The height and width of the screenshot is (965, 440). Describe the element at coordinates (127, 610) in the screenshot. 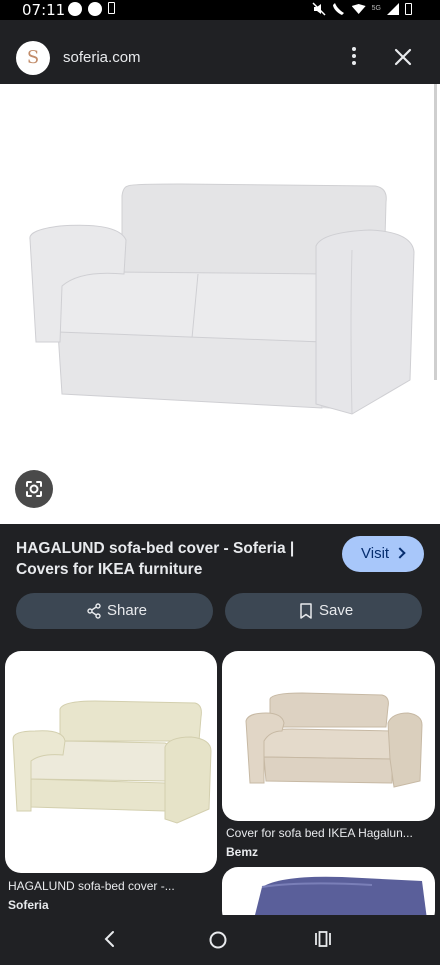

I see `share-label: Share` at that location.